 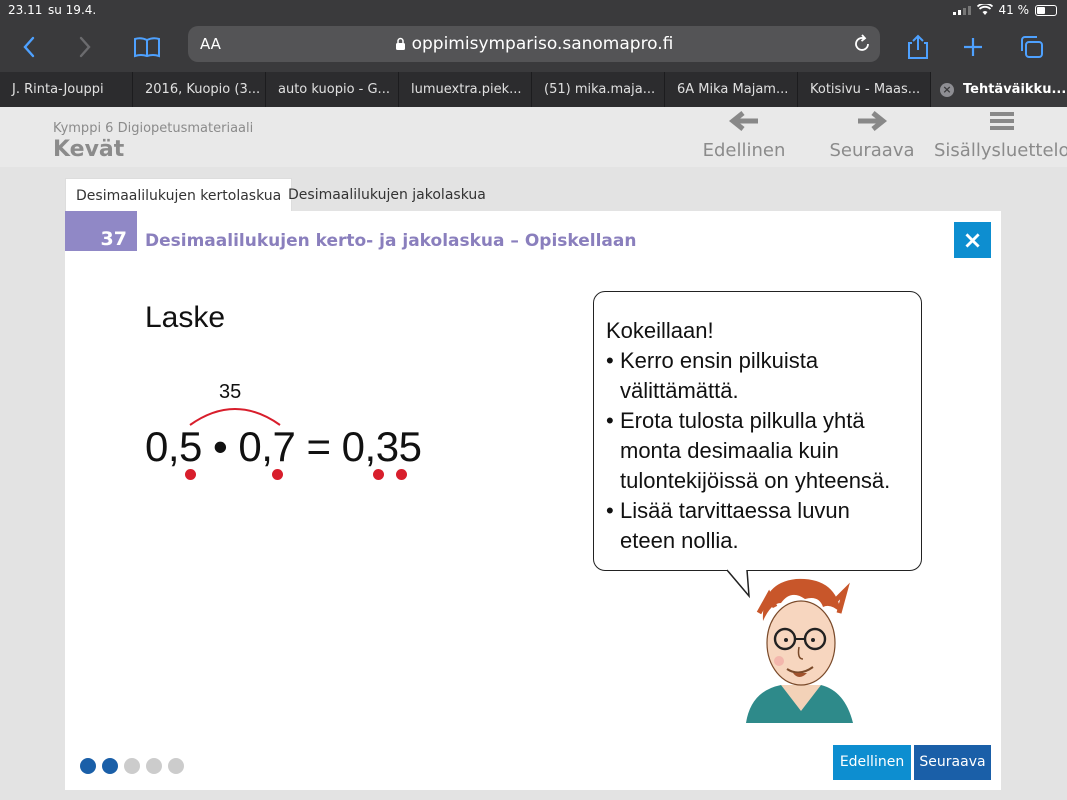 I want to click on cellular-signal-icon, so click(x=961, y=10).